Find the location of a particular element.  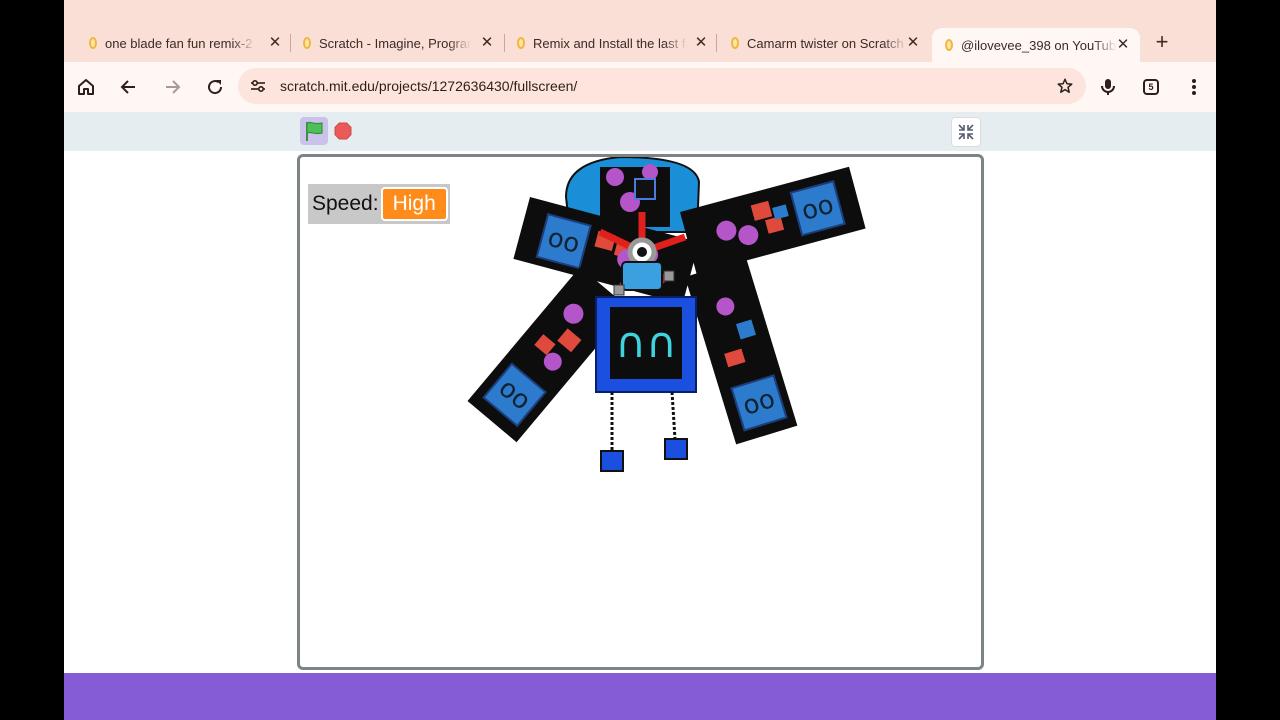

tab-switcher-button: 5 is located at coordinates (1151, 87).